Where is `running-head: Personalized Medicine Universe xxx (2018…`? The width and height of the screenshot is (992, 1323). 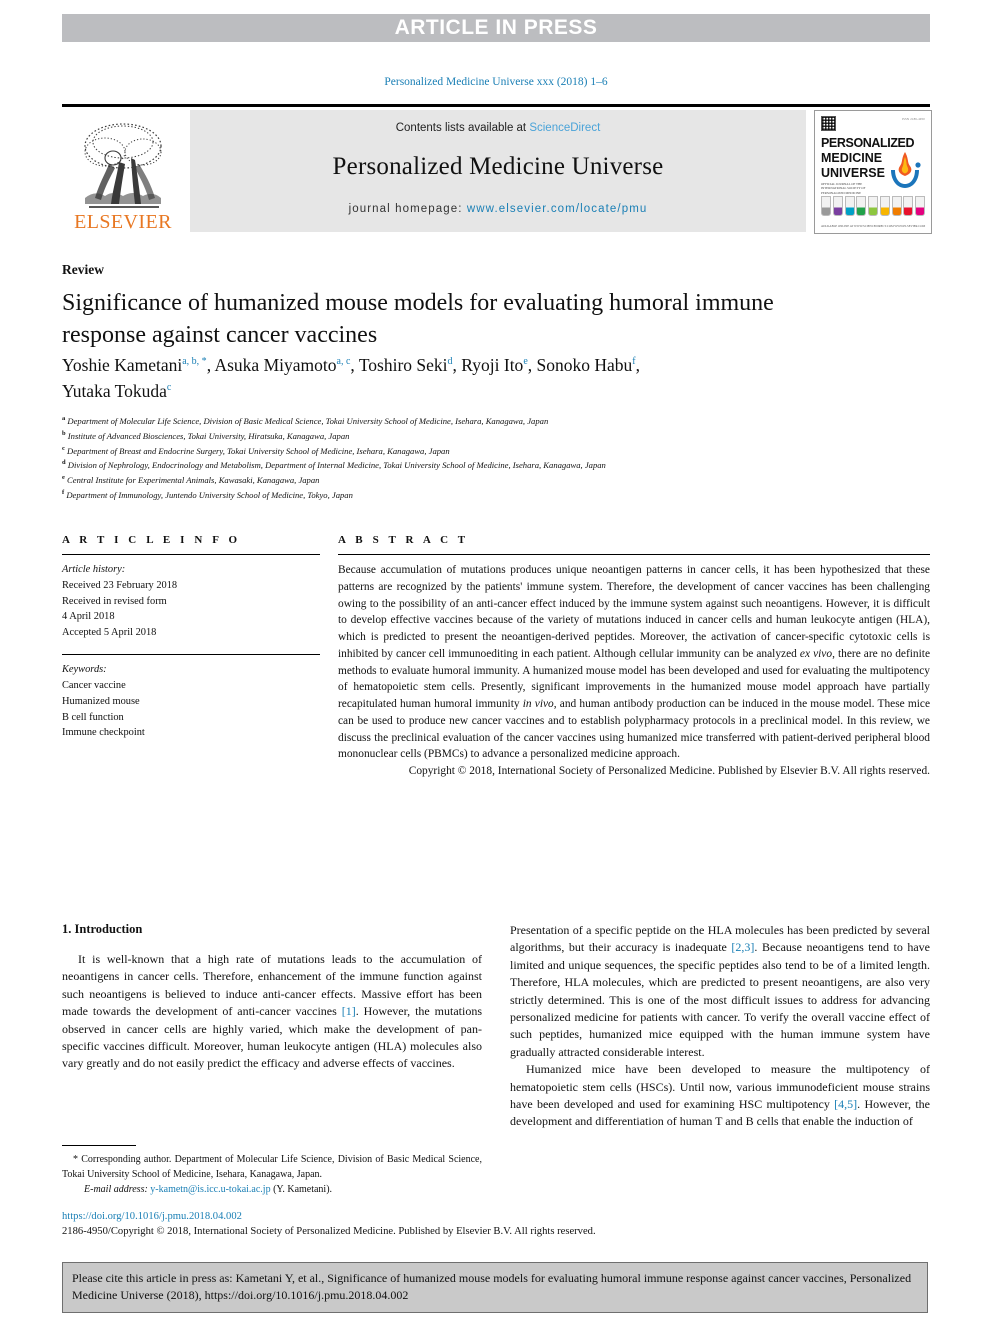 running-head: Personalized Medicine Universe xxx (2018… is located at coordinates (496, 82).